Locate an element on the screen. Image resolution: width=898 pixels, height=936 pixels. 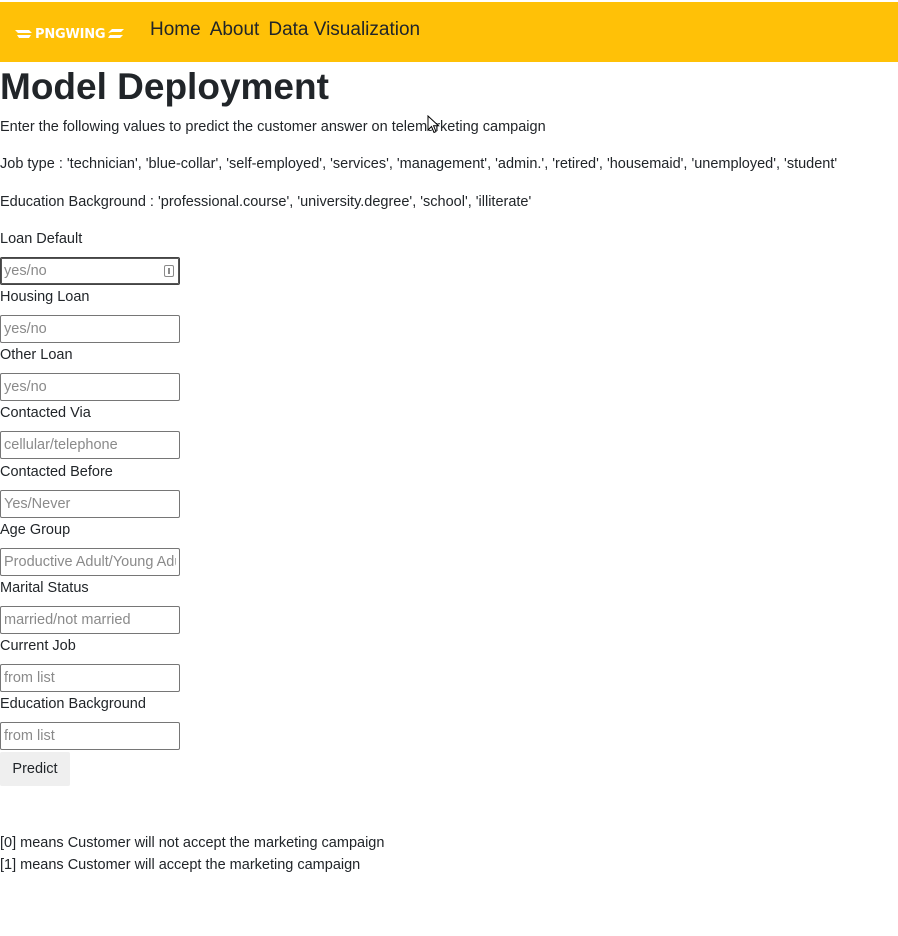
nav-links: Home About Data Visualization is located at coordinates (289, 30).